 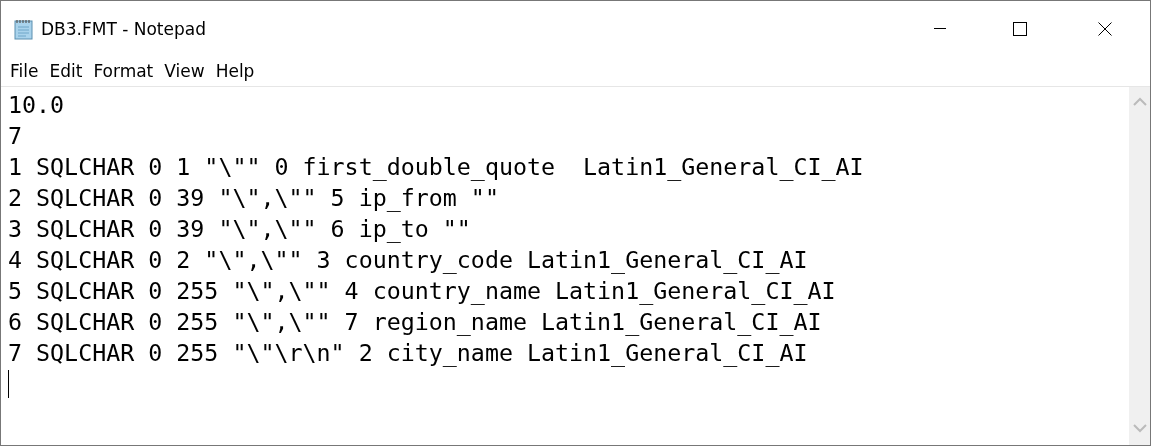 I want to click on text-cursor, so click(x=8, y=383).